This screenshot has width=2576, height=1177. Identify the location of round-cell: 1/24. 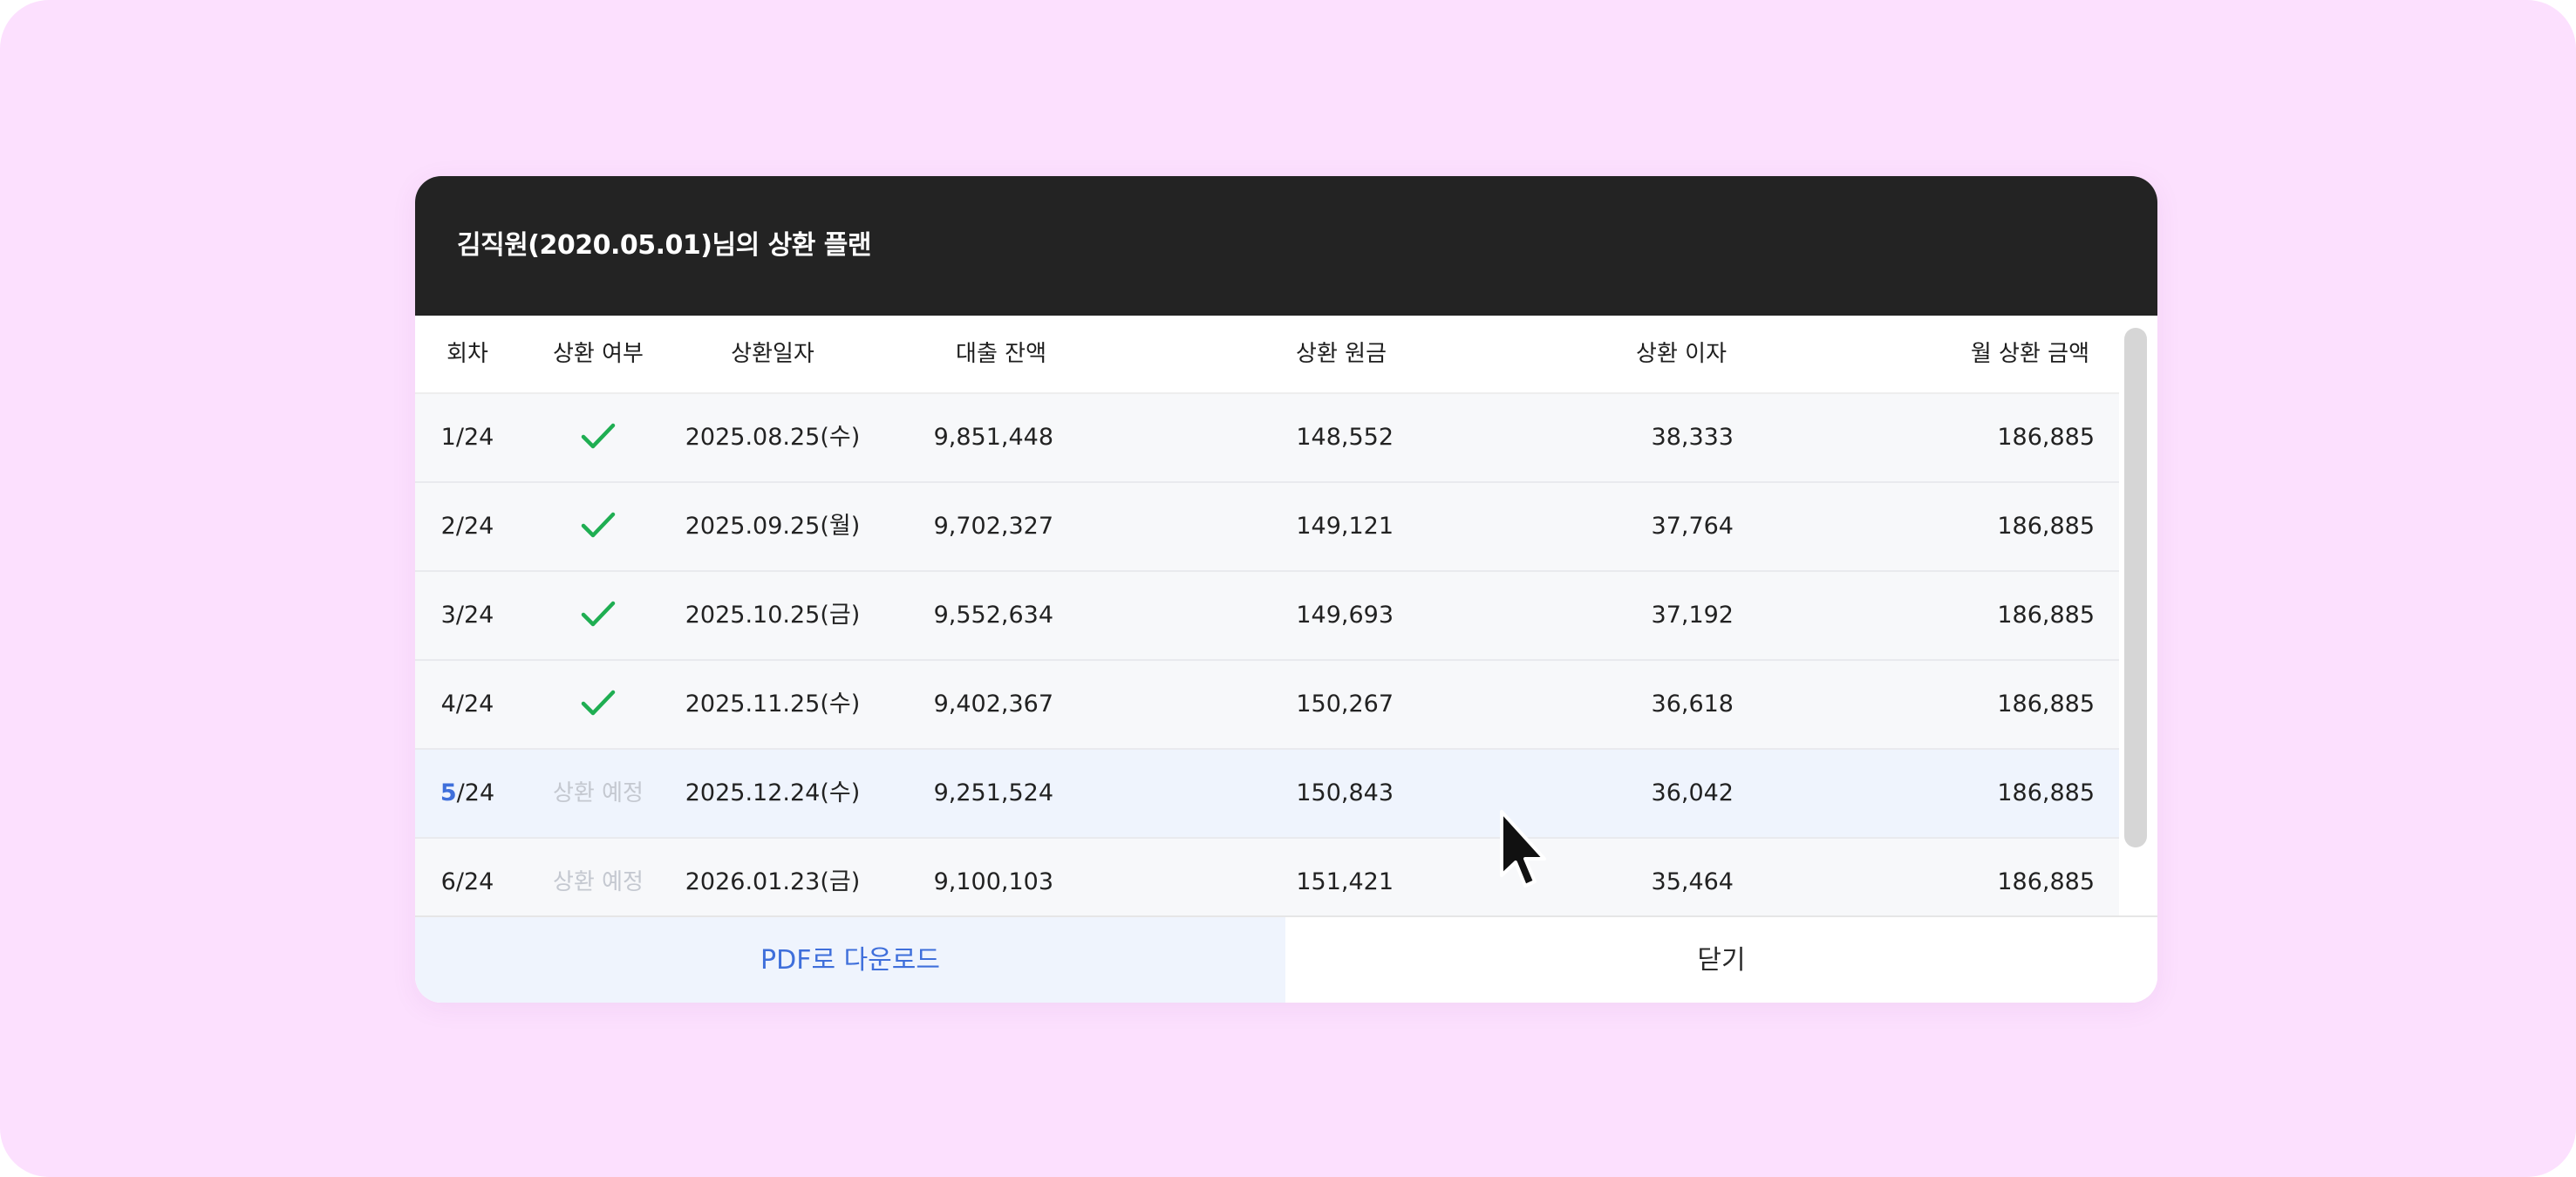
(467, 437).